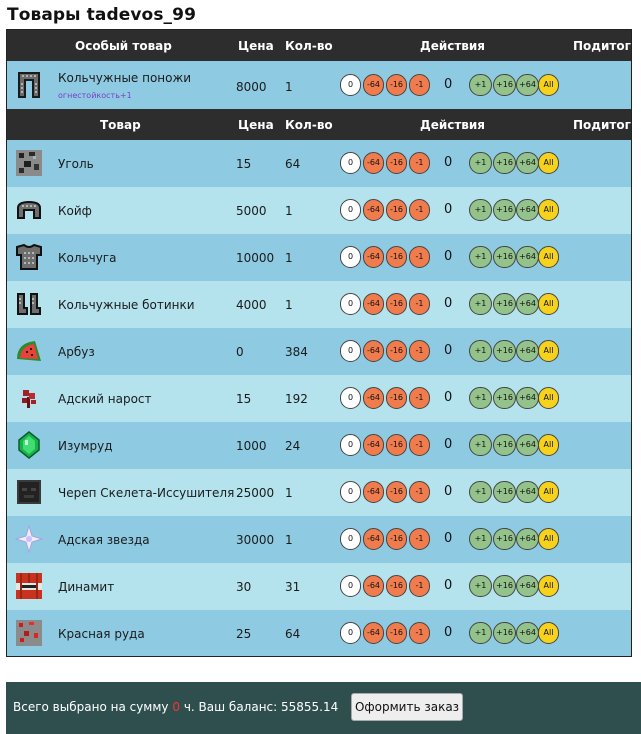 The width and height of the screenshot is (641, 734). I want to click on place-order-button: Оформить заказ, so click(407, 707).